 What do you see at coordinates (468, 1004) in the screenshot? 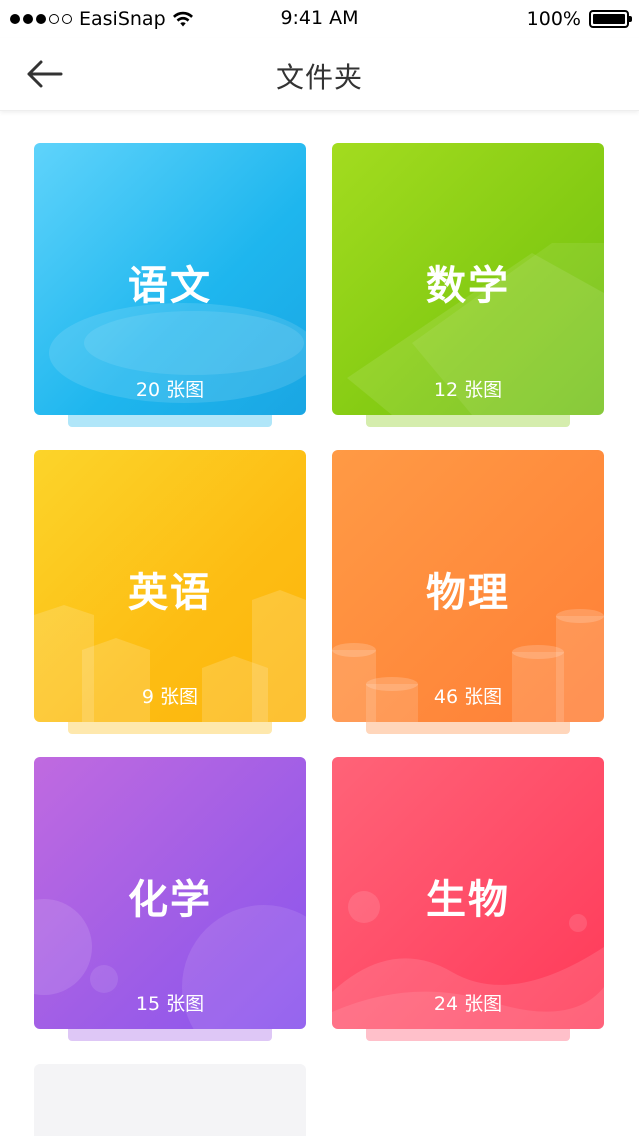
I see `folder-count: 24 张图` at bounding box center [468, 1004].